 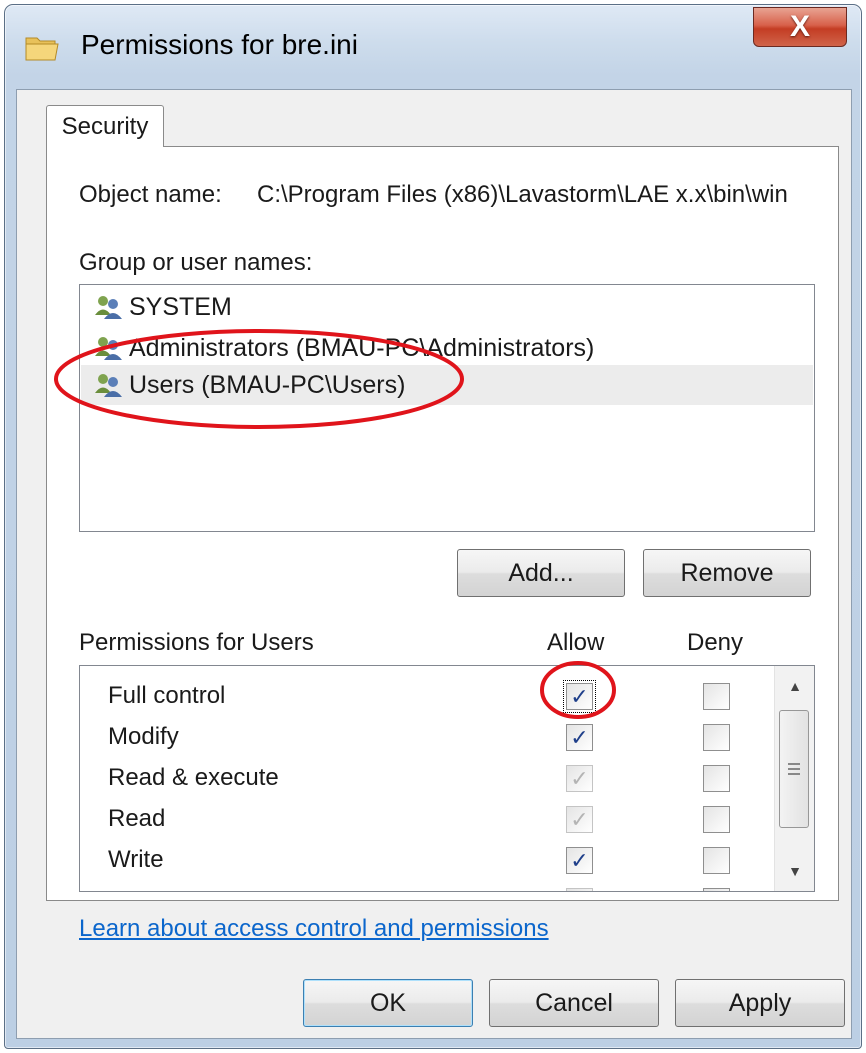 I want to click on permission-row, so click(x=425, y=885).